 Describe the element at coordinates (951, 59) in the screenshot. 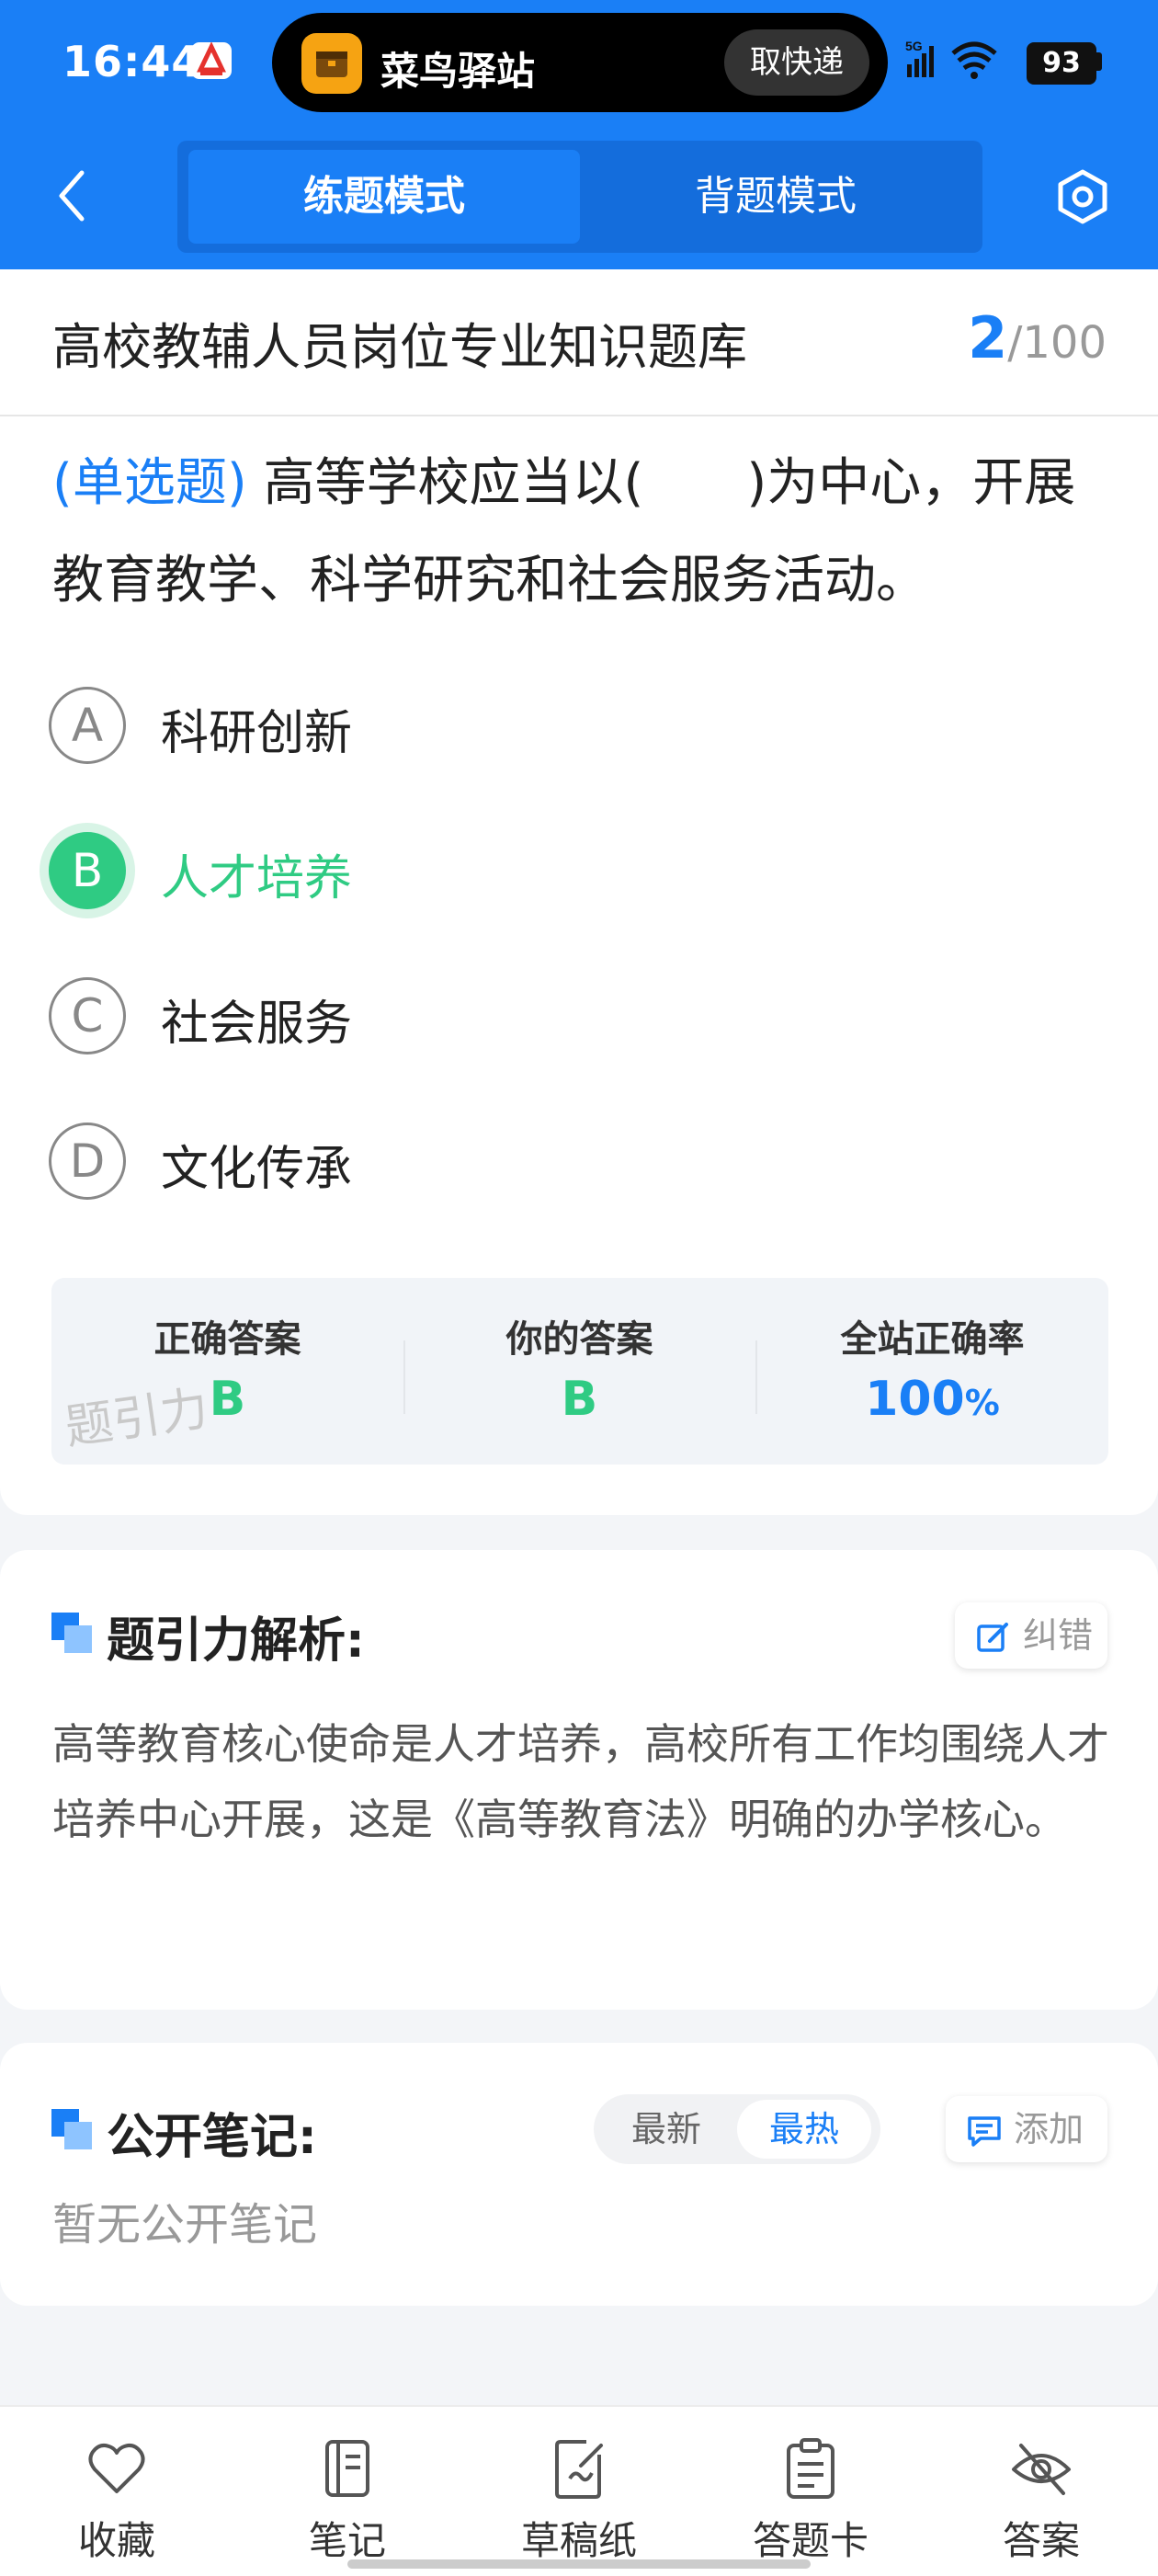

I see `signal-wifi-icon: 5G` at that location.